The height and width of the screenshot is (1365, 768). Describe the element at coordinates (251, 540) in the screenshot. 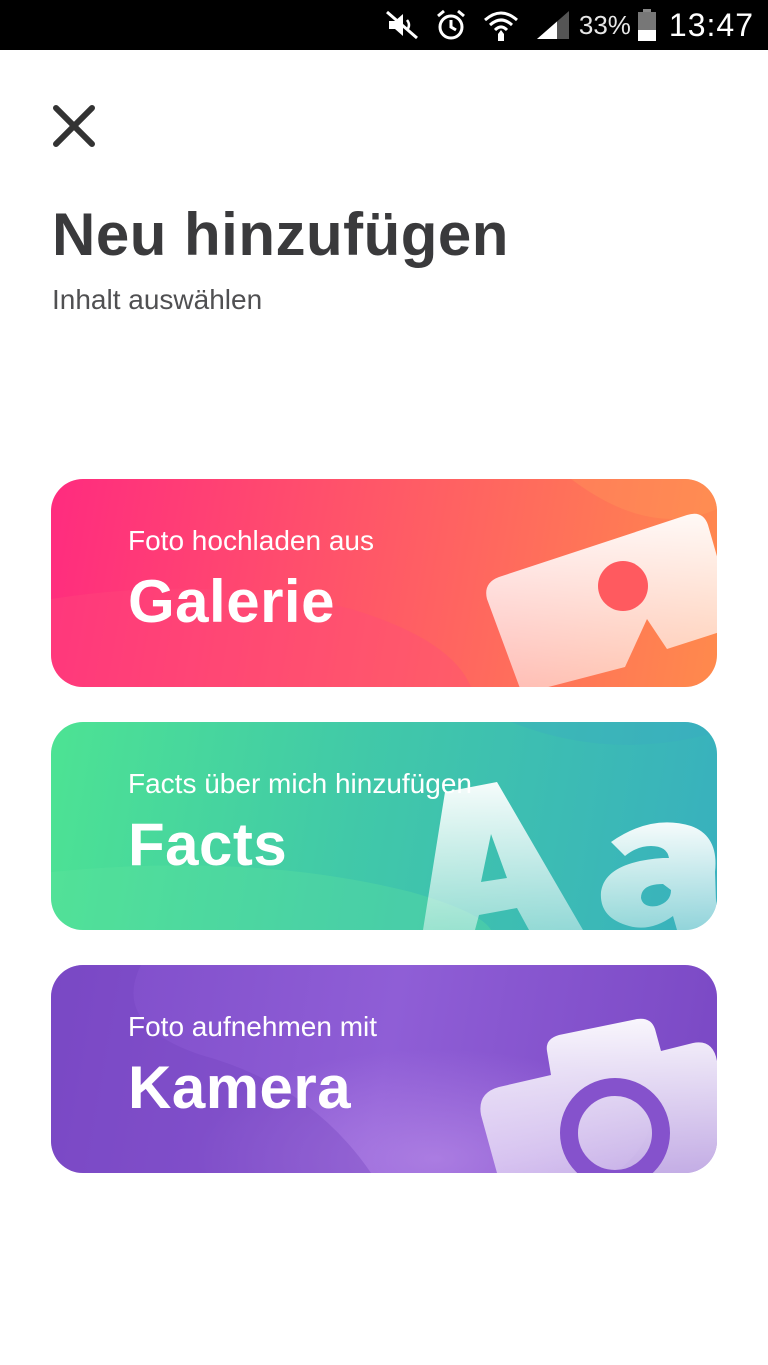

I see `gallery-card-subtitle: Foto hochladen aus` at that location.